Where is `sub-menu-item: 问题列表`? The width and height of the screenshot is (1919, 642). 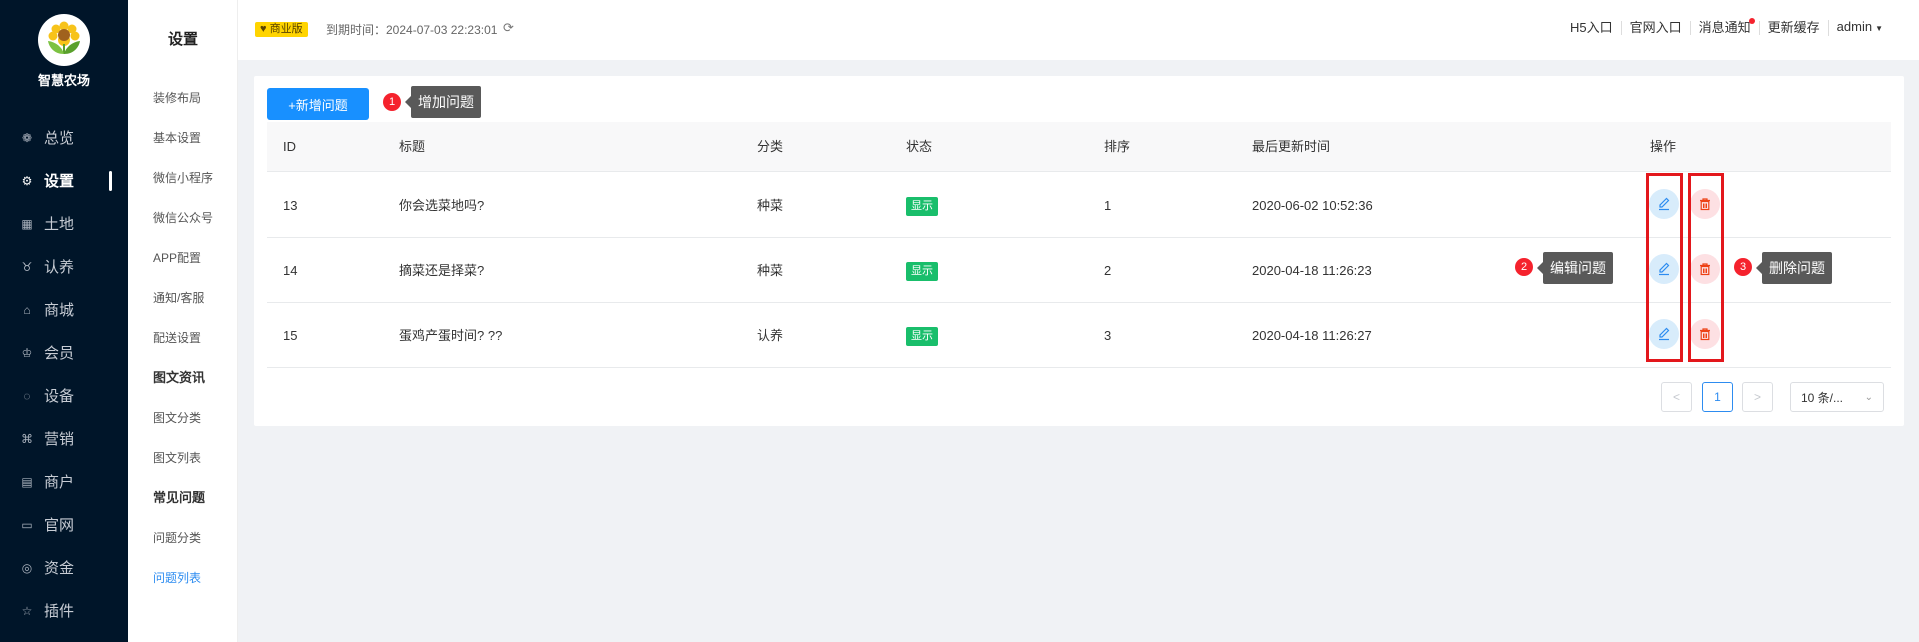
sub-menu-item: 问题列表 is located at coordinates (183, 578).